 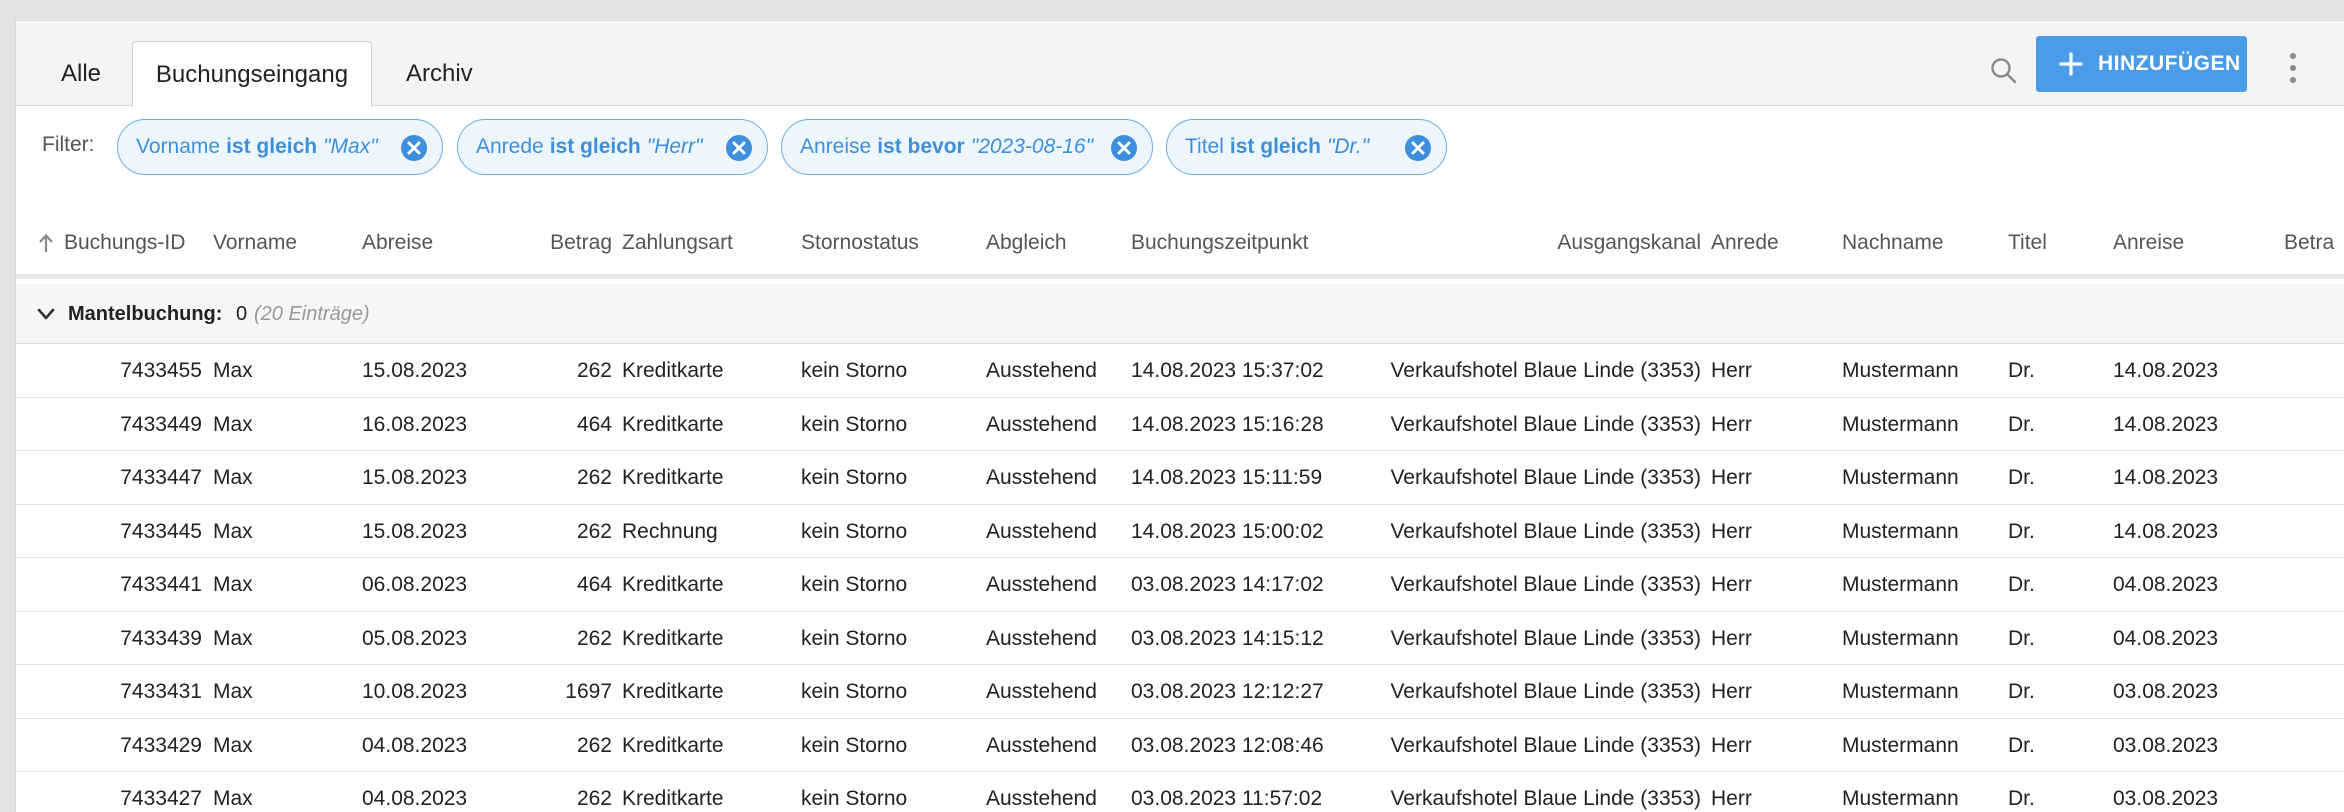 I want to click on cell-zahlungsart: Rechnung, so click(x=670, y=531).